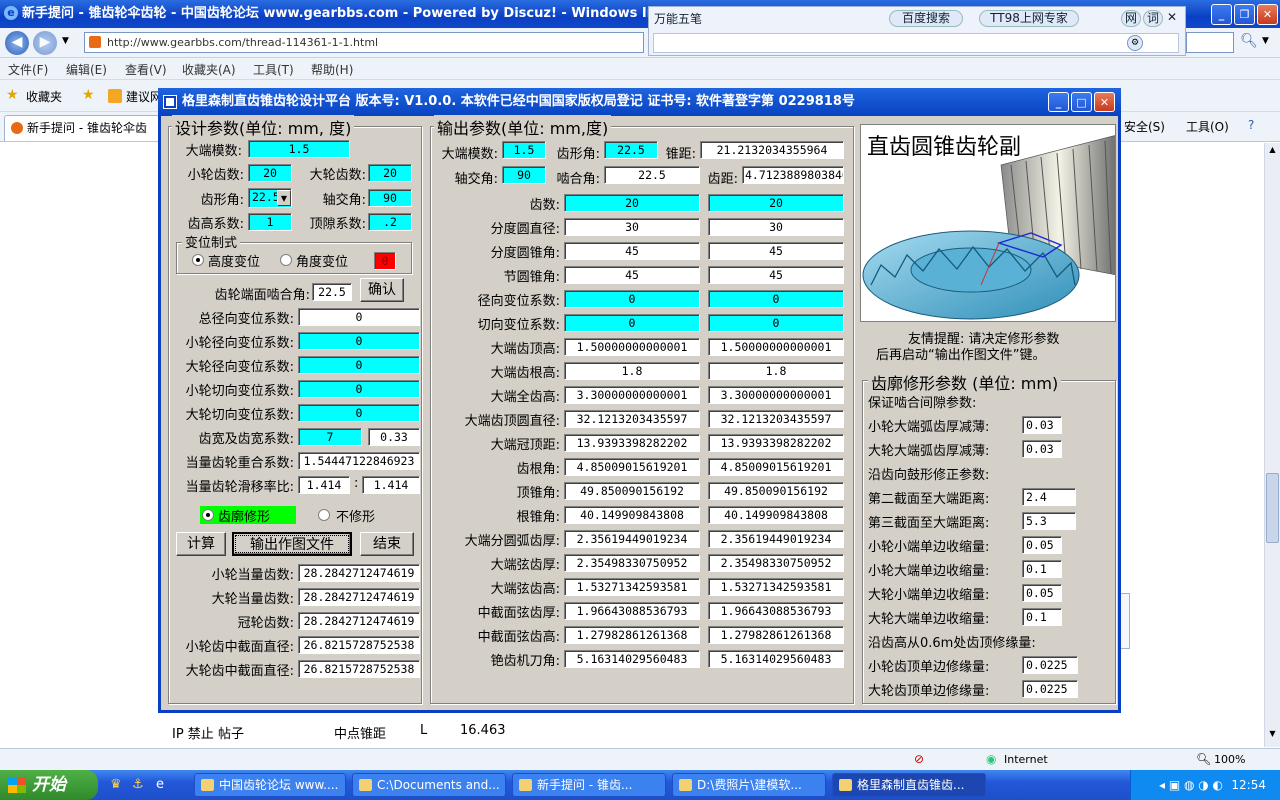 The width and height of the screenshot is (1280, 800). I want to click on profile-mod-radio, so click(208, 515).